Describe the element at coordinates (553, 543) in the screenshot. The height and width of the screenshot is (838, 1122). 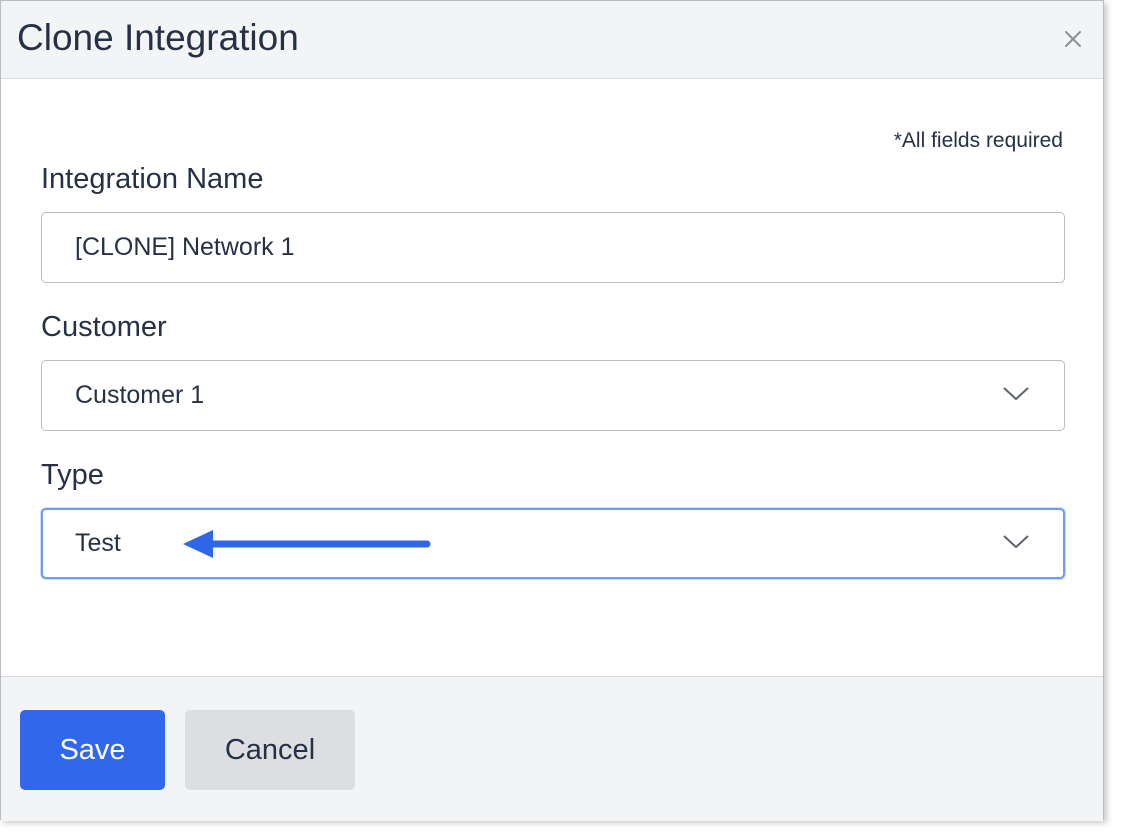
I see `type-select: Test` at that location.